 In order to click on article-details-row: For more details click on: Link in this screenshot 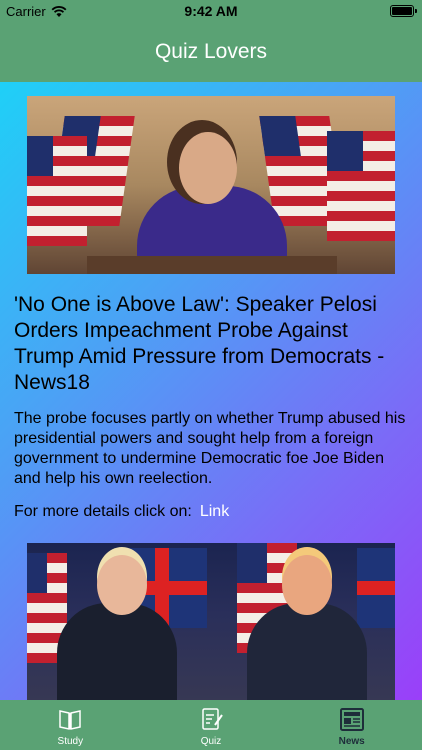, I will do `click(211, 512)`.